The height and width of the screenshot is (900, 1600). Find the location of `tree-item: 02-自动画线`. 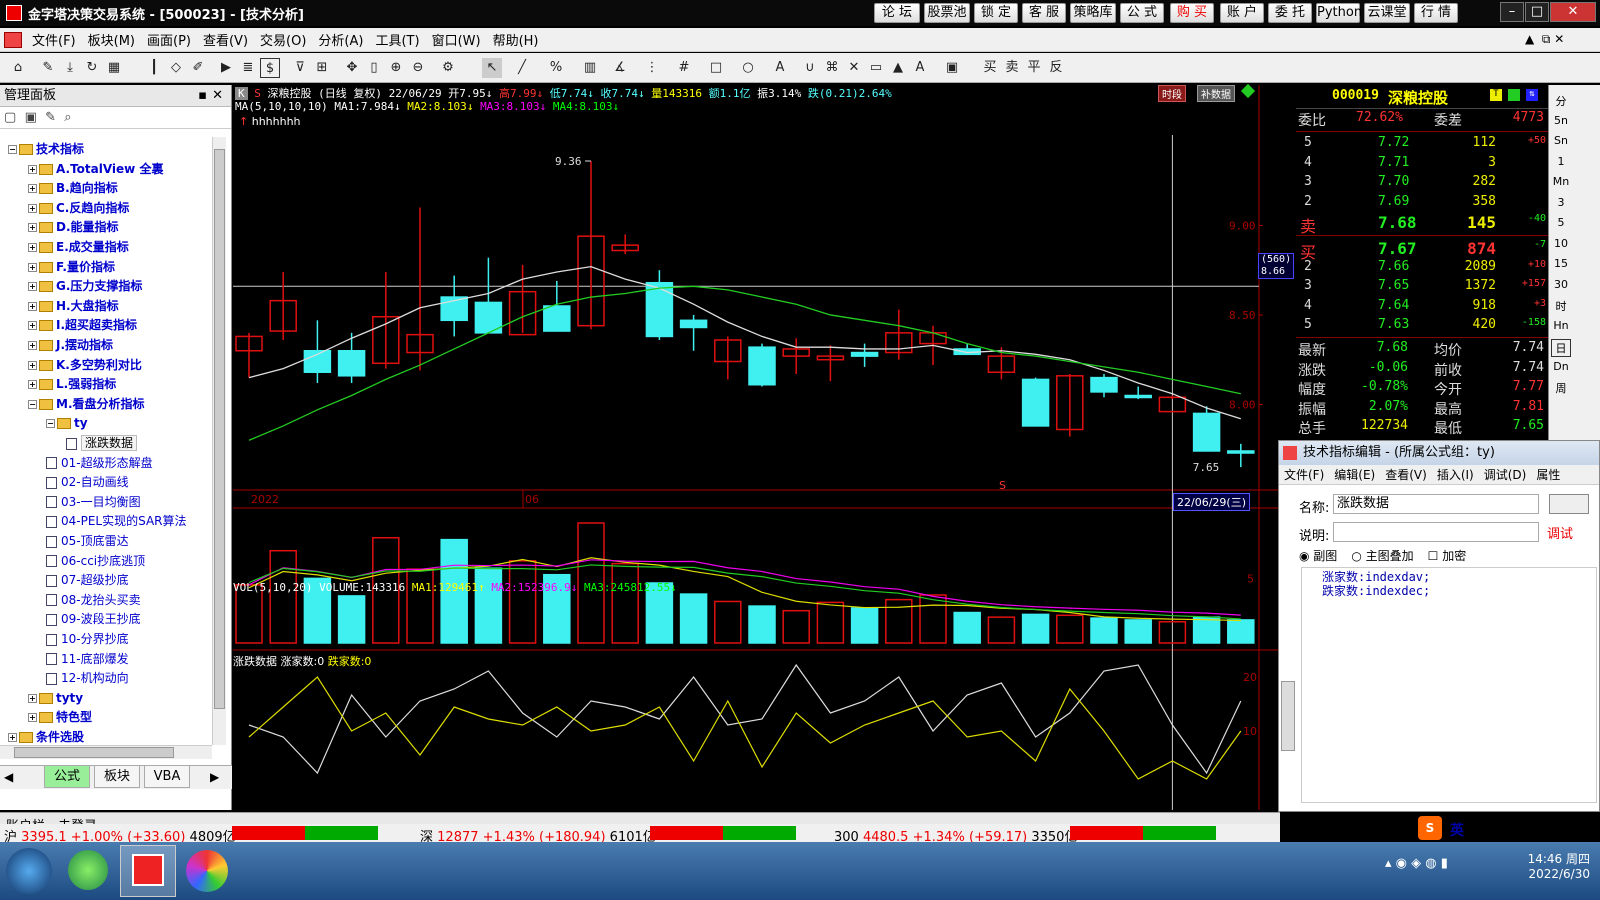

tree-item: 02-自动画线 is located at coordinates (87, 482).